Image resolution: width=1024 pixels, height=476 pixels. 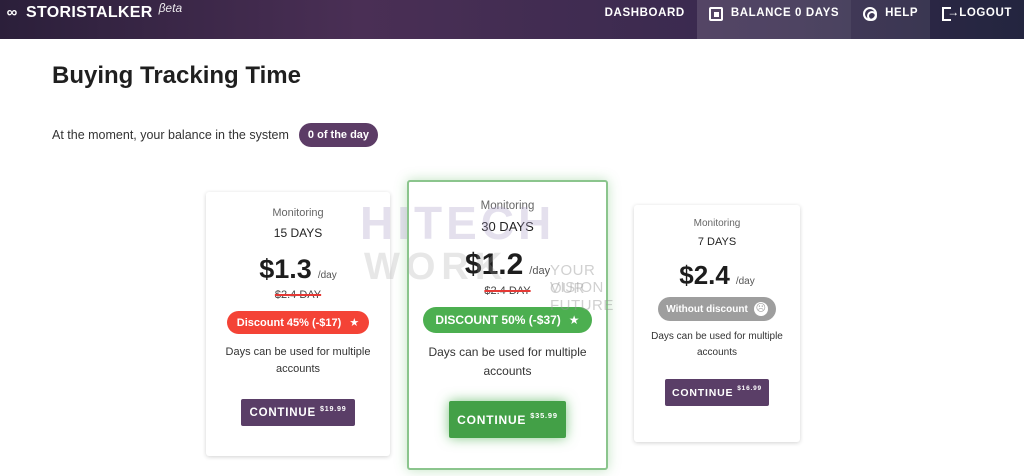 I want to click on plan-price: $1.2/day, so click(x=507, y=265).